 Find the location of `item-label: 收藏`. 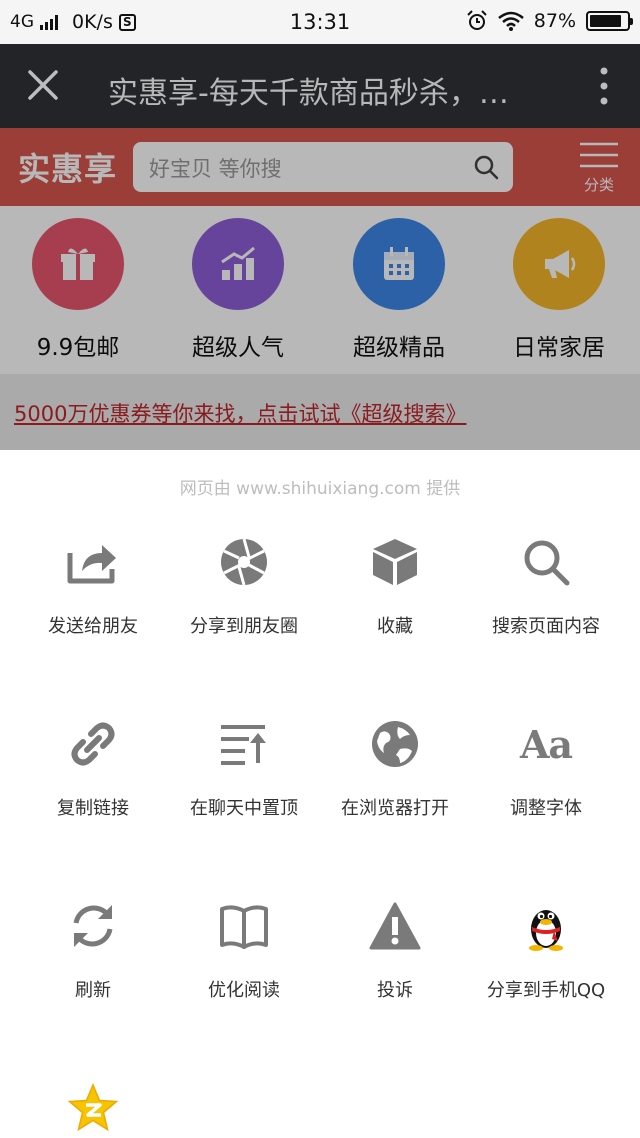

item-label: 收藏 is located at coordinates (395, 626).